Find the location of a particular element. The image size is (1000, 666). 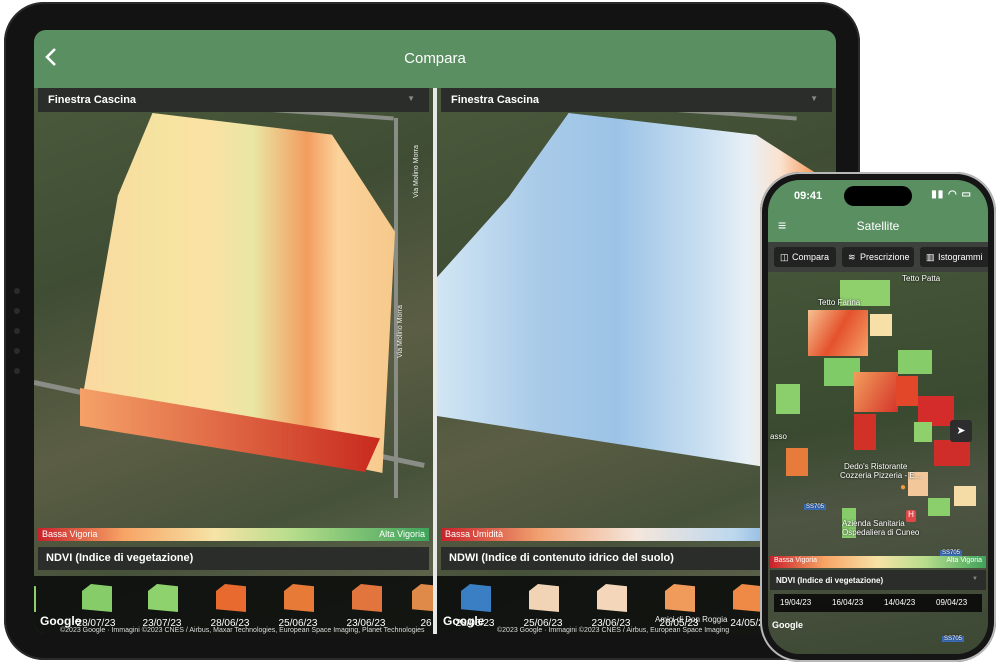

page-title: Satellite is located at coordinates (878, 226).